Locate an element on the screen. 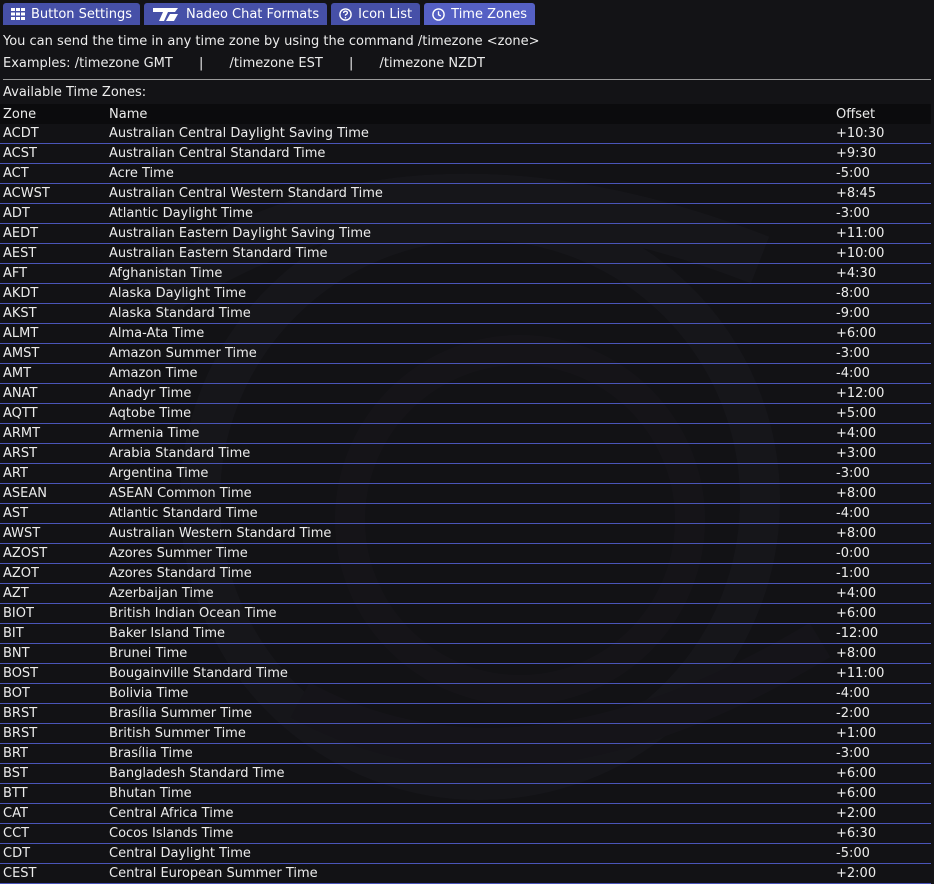 The image size is (934, 884). name-cell: British Indian Ocean Time is located at coordinates (469, 613).